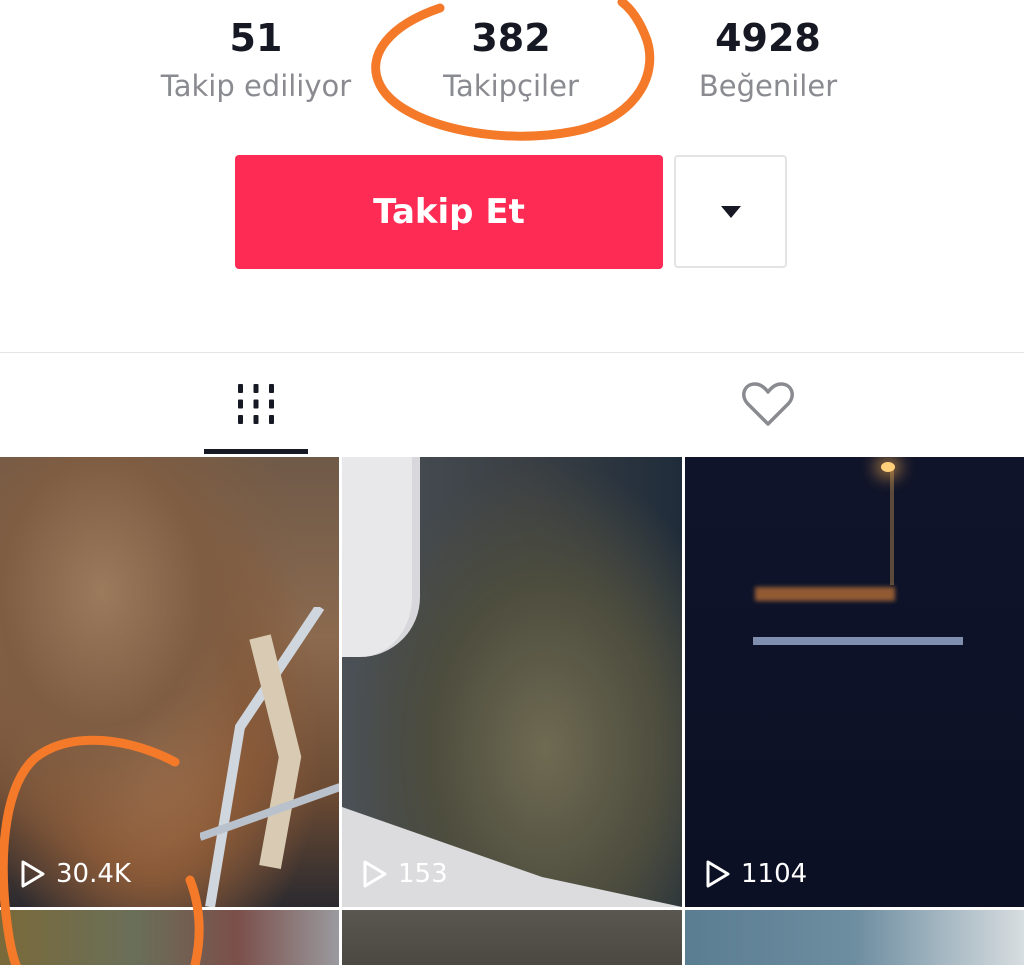  I want to click on following-count: 51, so click(256, 38).